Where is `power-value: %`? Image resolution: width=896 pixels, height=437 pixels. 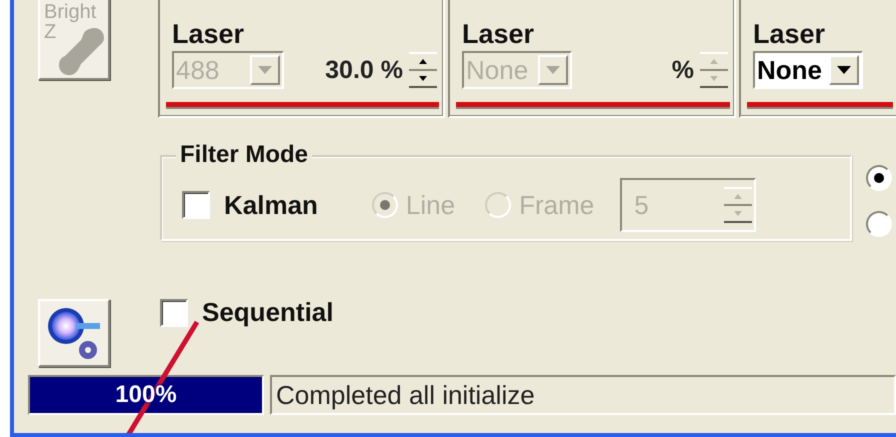 power-value: % is located at coordinates (683, 70).